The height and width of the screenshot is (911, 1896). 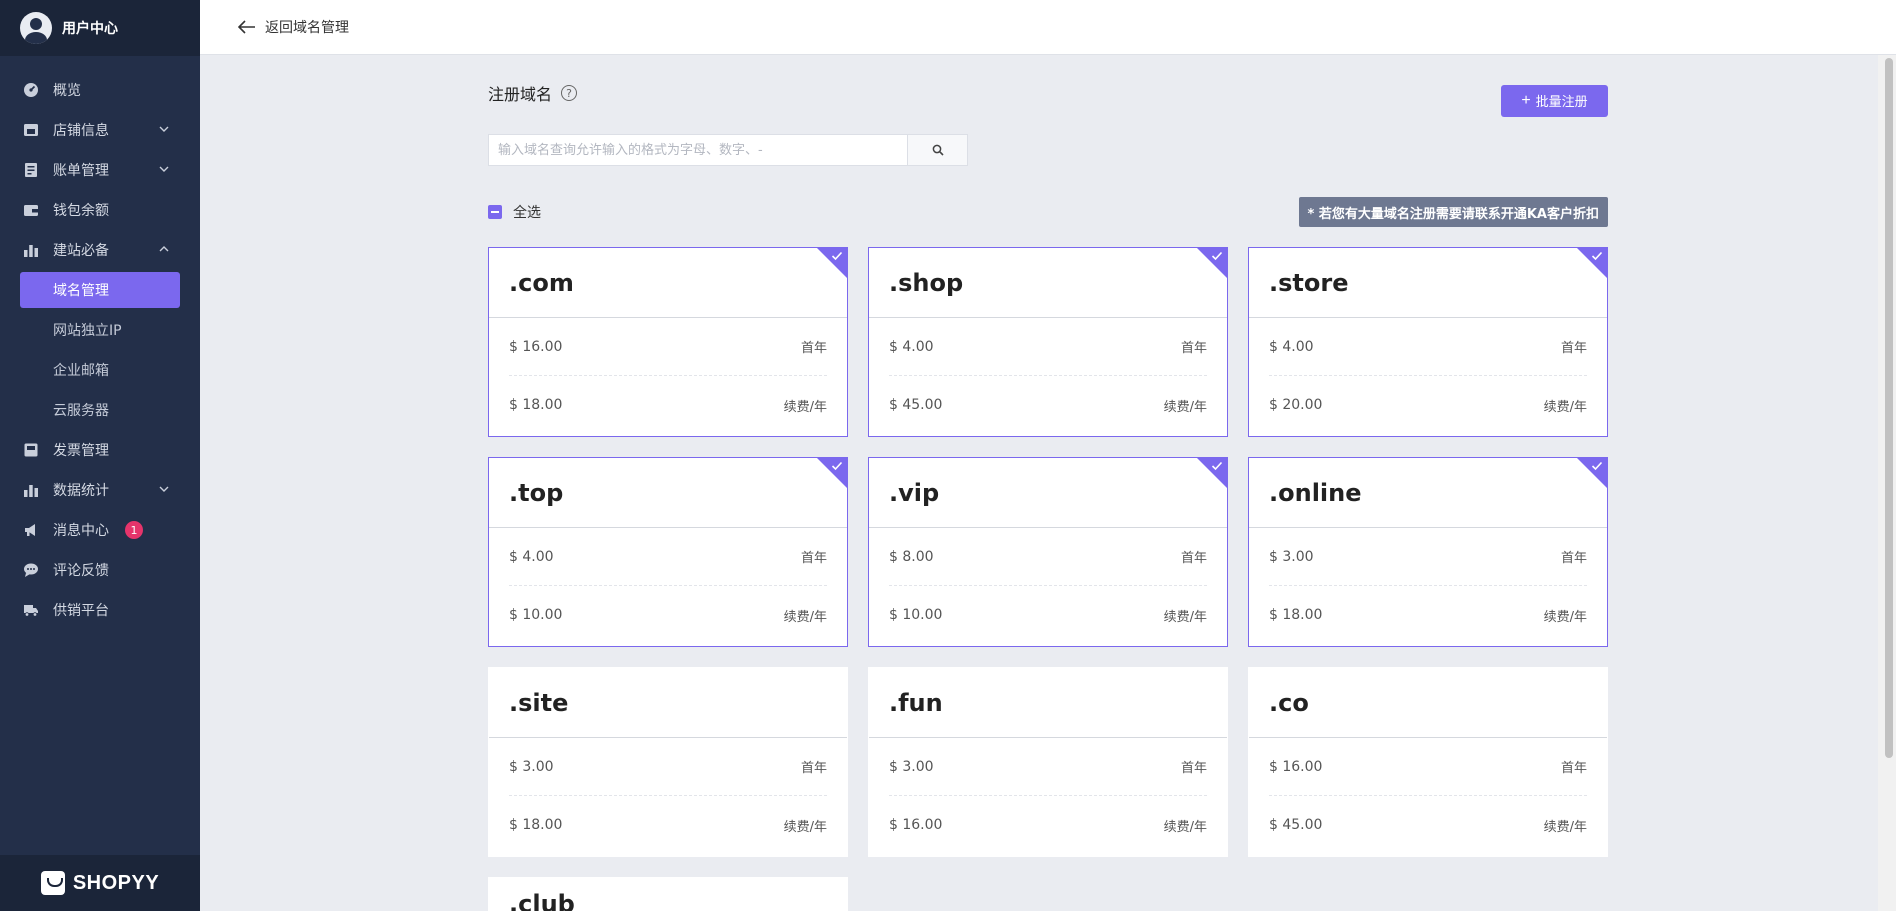 What do you see at coordinates (697, 150) in the screenshot?
I see `domain-search-input` at bounding box center [697, 150].